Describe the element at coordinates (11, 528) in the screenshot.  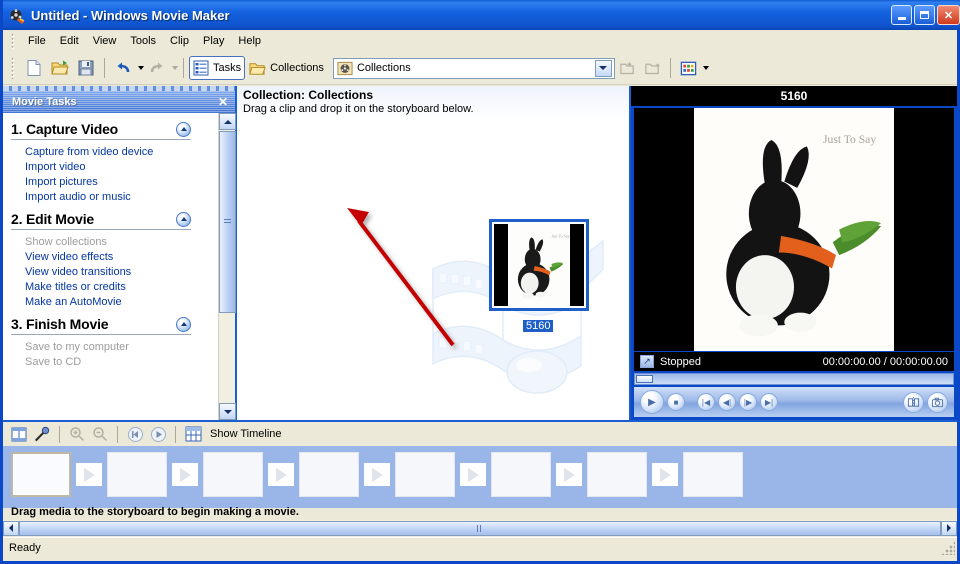
I see `scroll-left-button` at that location.